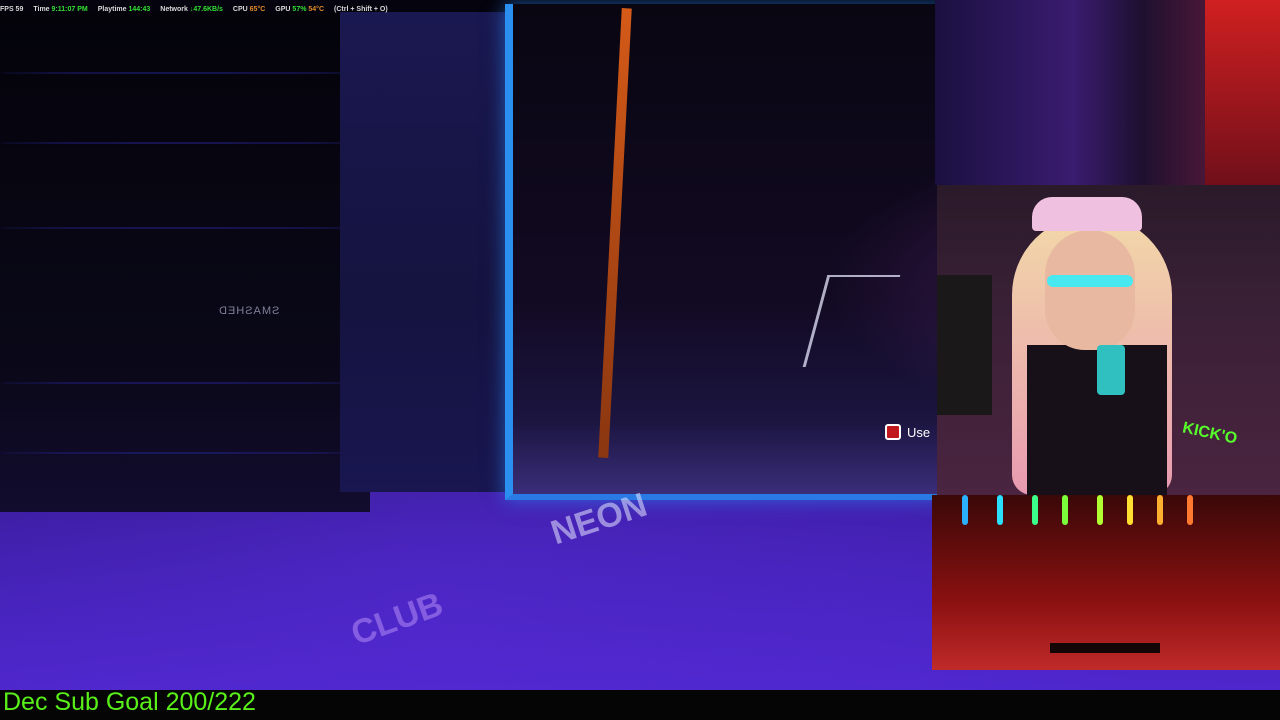  I want to click on red-hair-figure, so click(1242, 92).